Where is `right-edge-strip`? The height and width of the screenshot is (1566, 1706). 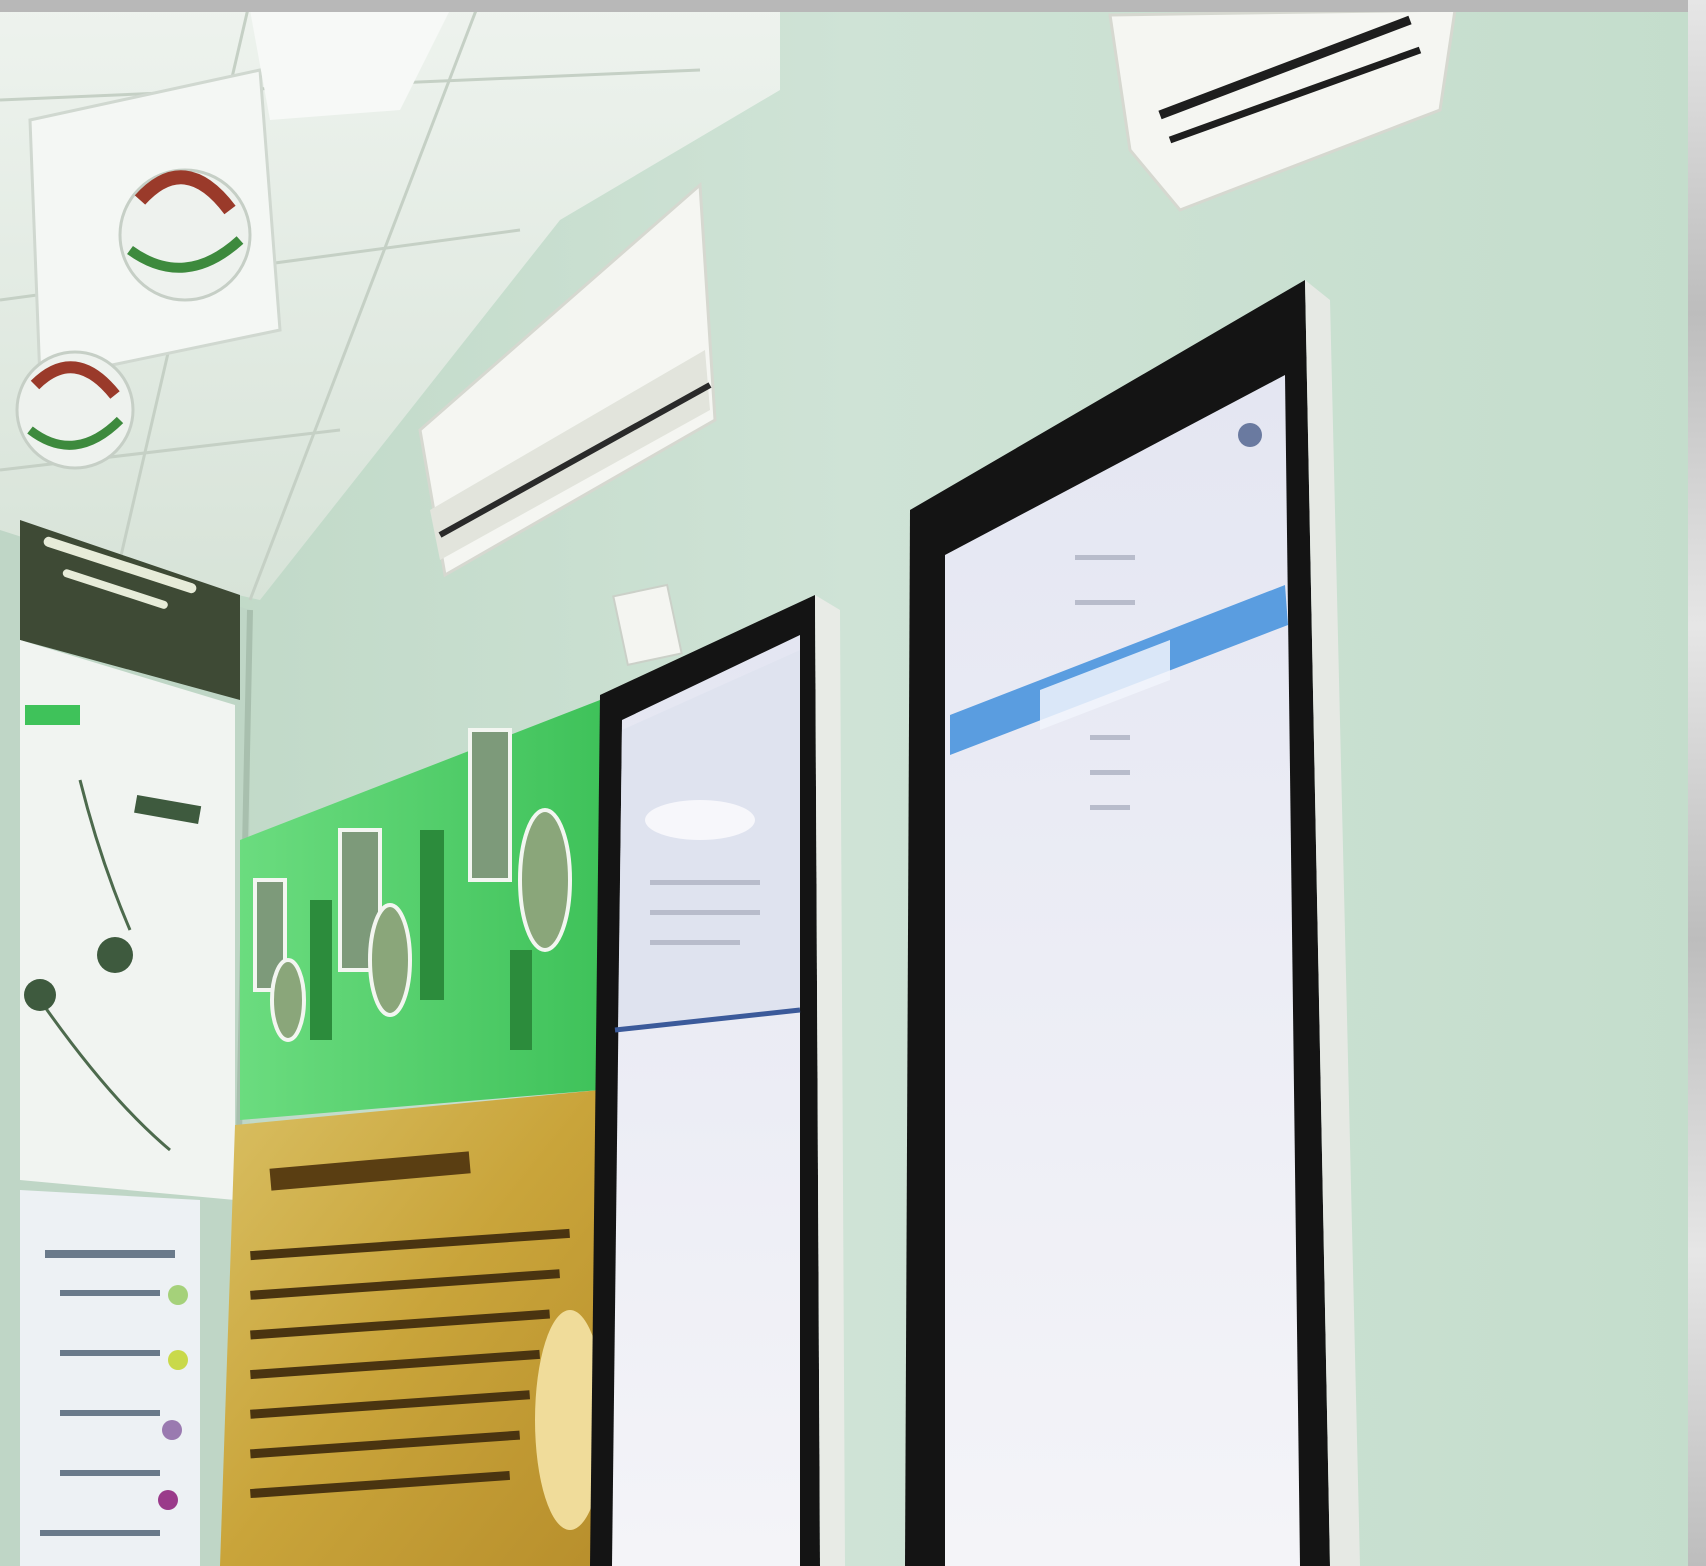
right-edge-strip is located at coordinates (1697, 783).